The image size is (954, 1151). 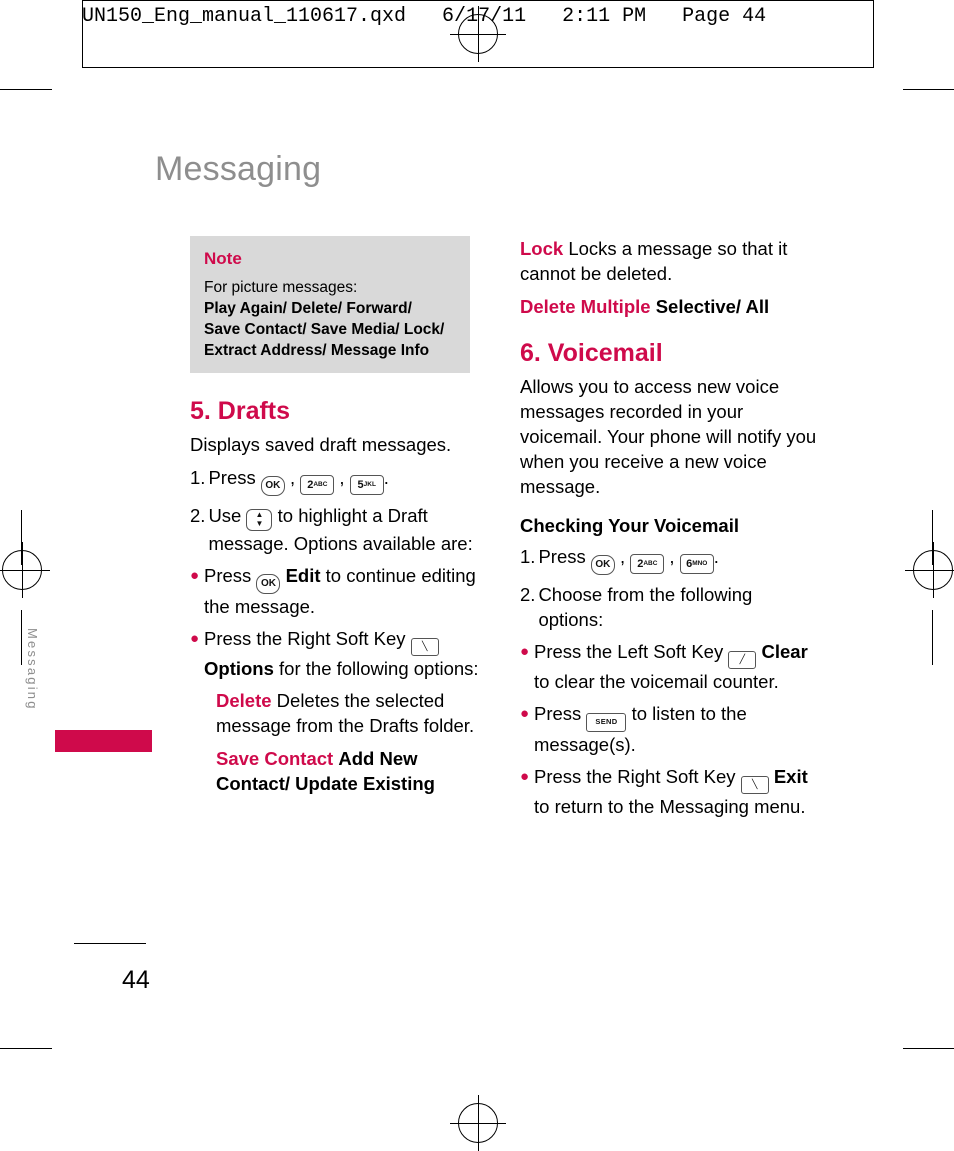 What do you see at coordinates (790, 776) in the screenshot?
I see `voicemail-bullet-3-bold: Exit` at bounding box center [790, 776].